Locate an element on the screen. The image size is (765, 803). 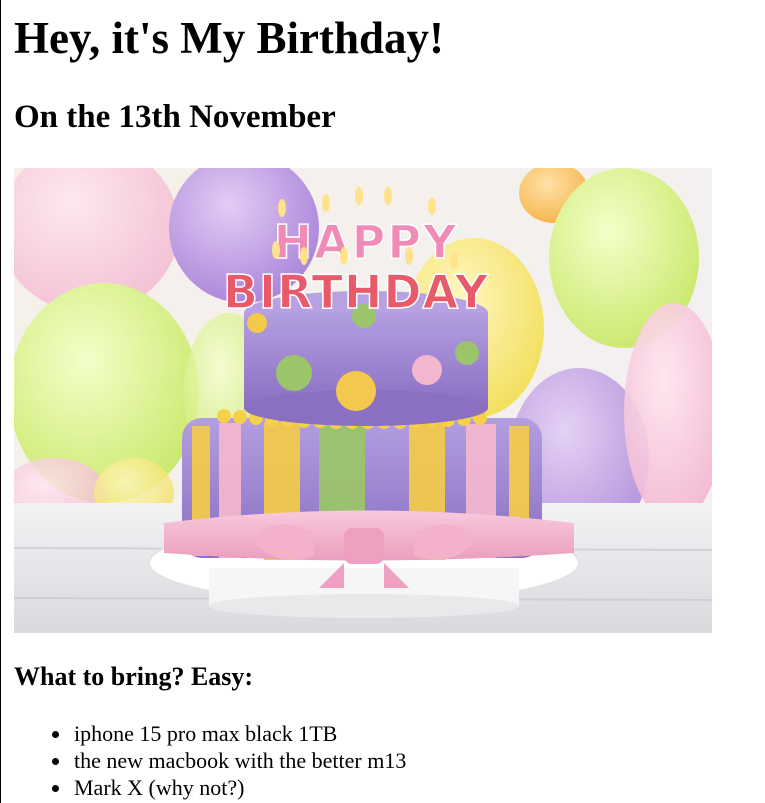
page-subtitle: On the 13th November is located at coordinates (175, 117).